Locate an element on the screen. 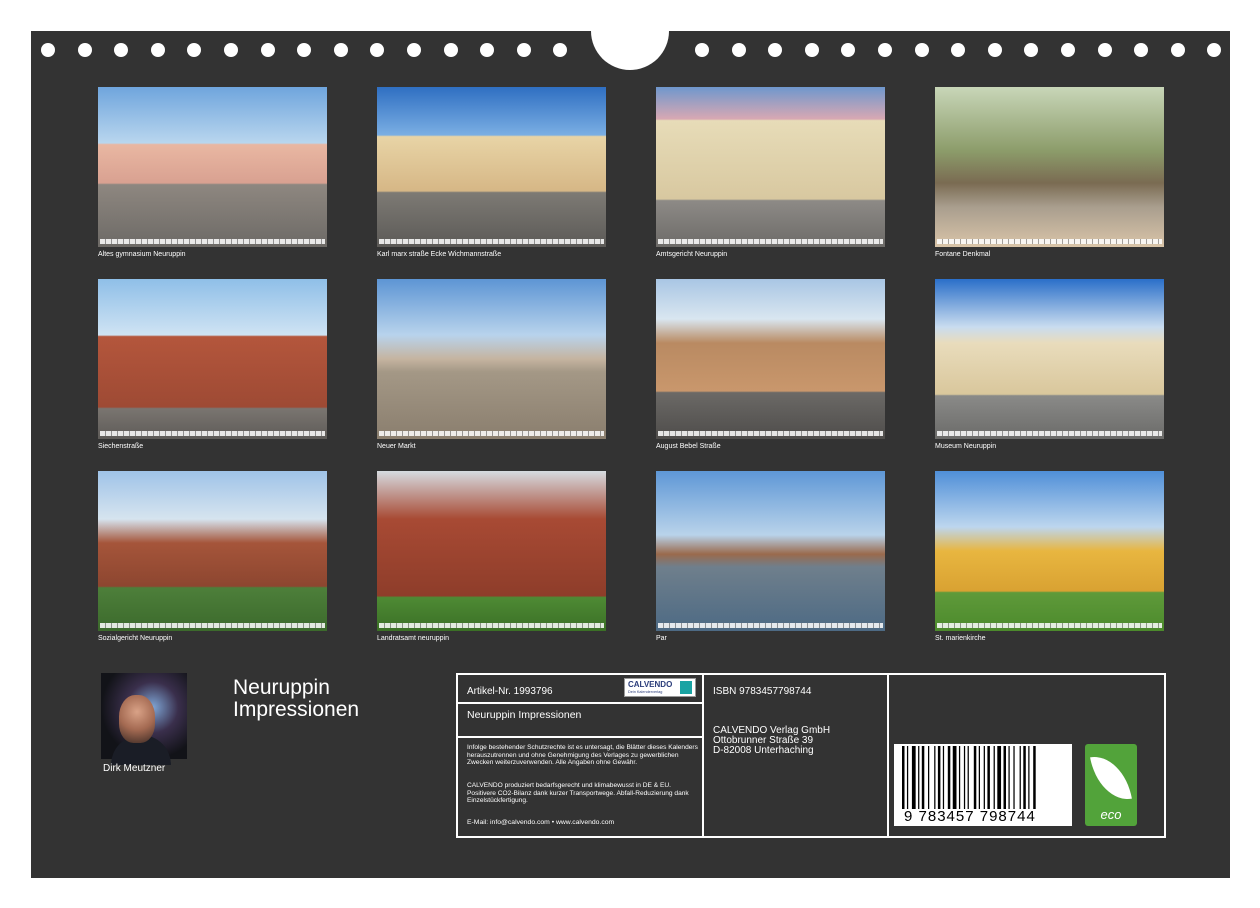 This screenshot has height=908, width=1260. calendar-title: Neuruppin Impressionen is located at coordinates (296, 699).